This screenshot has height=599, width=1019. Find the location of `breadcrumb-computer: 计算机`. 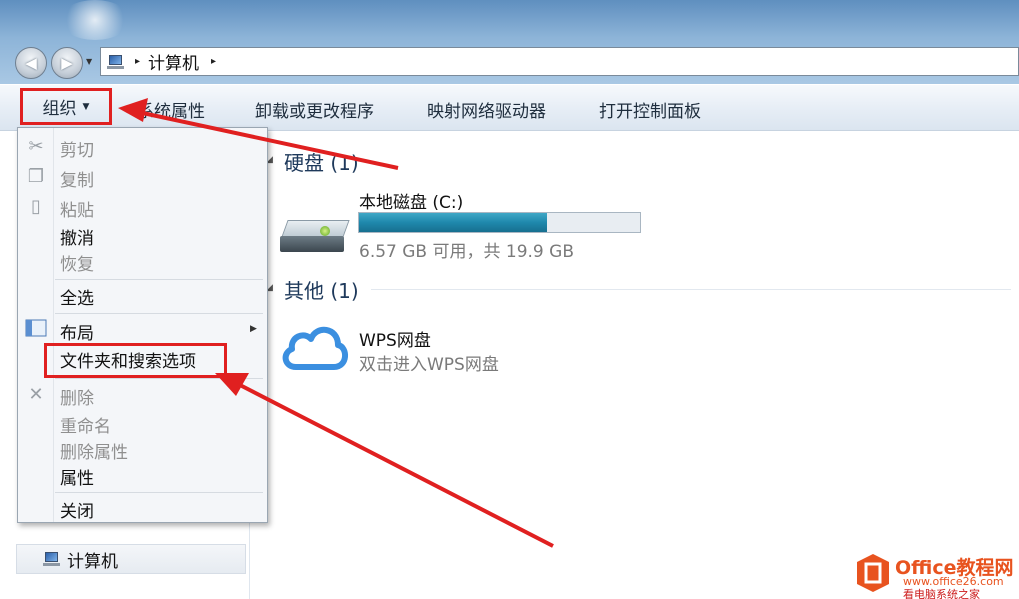

breadcrumb-computer: 计算机 is located at coordinates (173, 61).